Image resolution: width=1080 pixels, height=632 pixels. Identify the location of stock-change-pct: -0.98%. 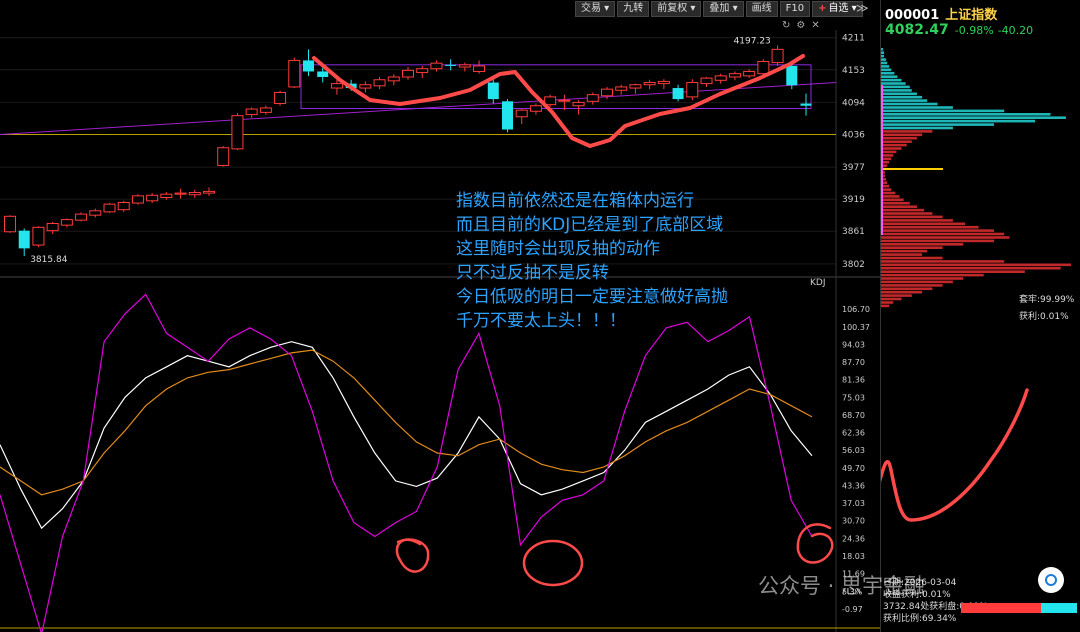
(974, 30).